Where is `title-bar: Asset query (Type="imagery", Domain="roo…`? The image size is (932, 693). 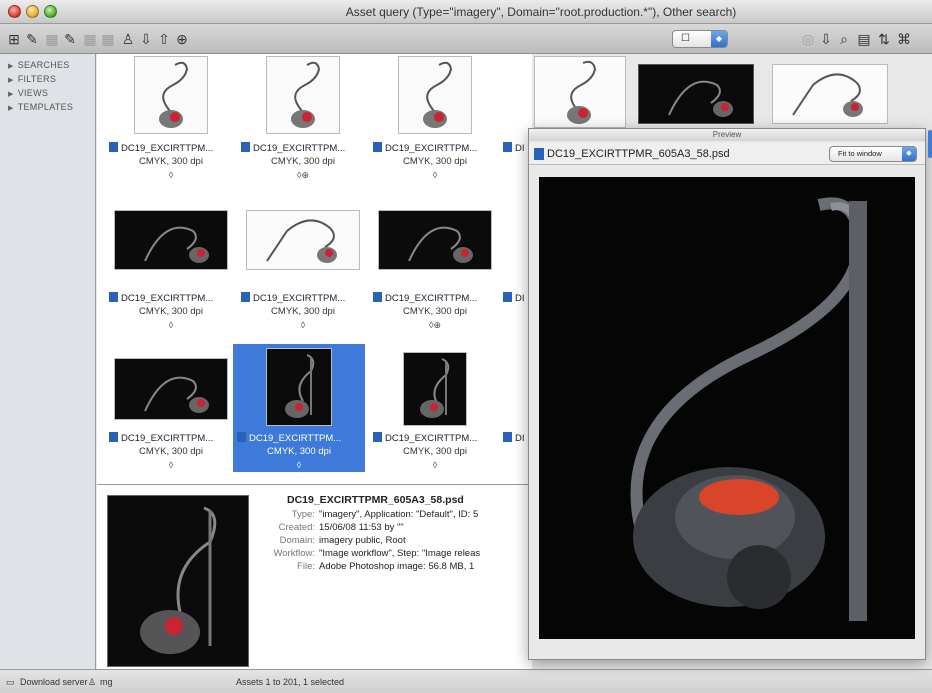
title-bar: Asset query (Type="imagery", Domain="roo… is located at coordinates (466, 12).